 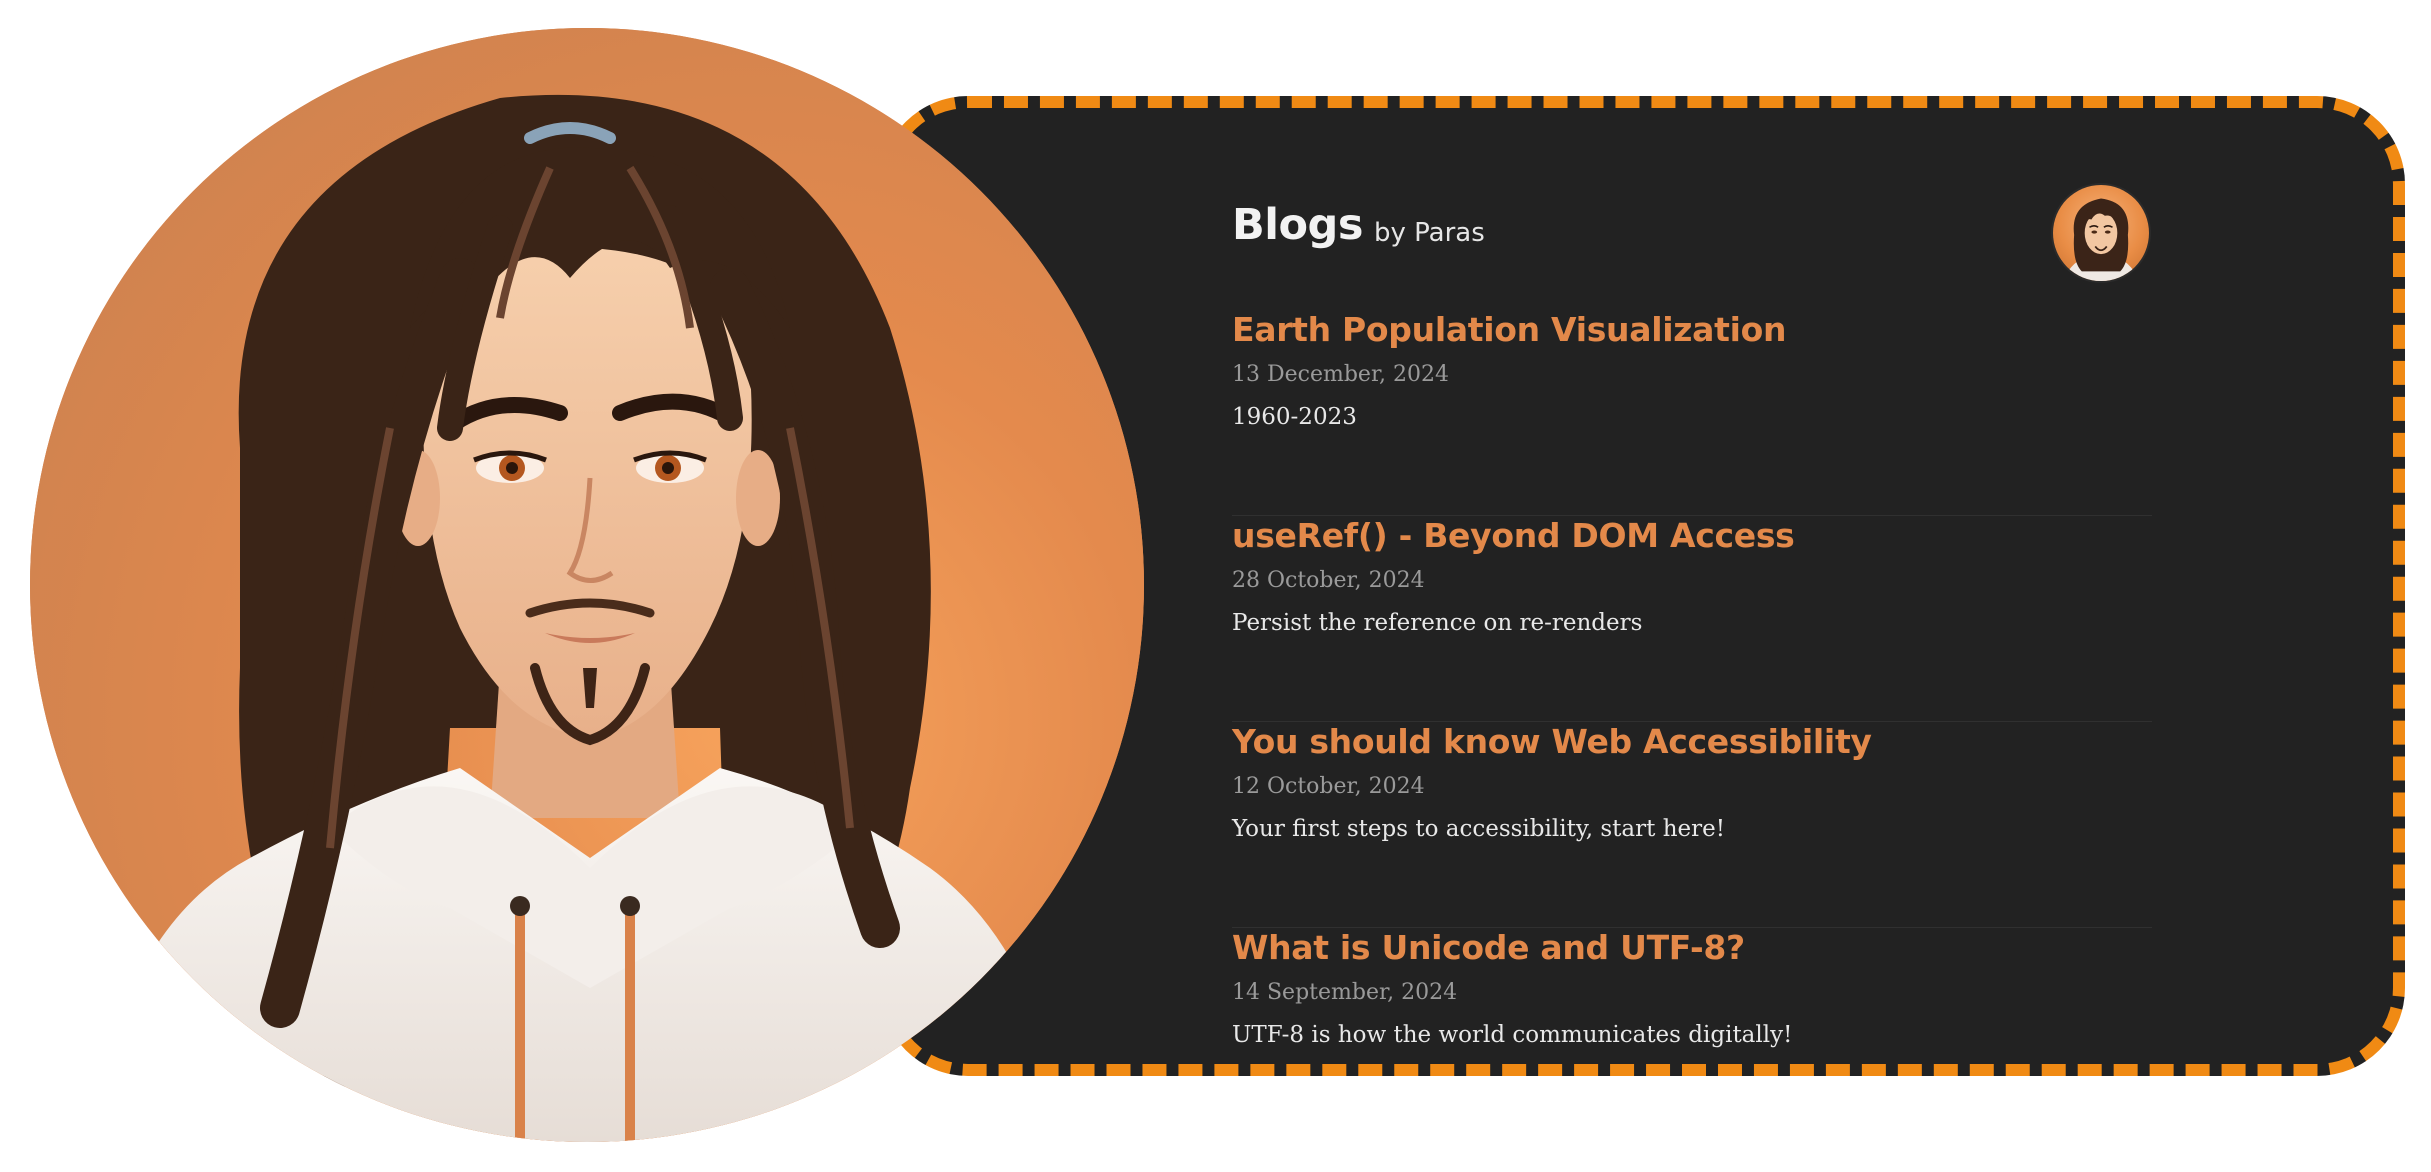 I want to click on post-date: 13 December, 2024, so click(x=1341, y=374).